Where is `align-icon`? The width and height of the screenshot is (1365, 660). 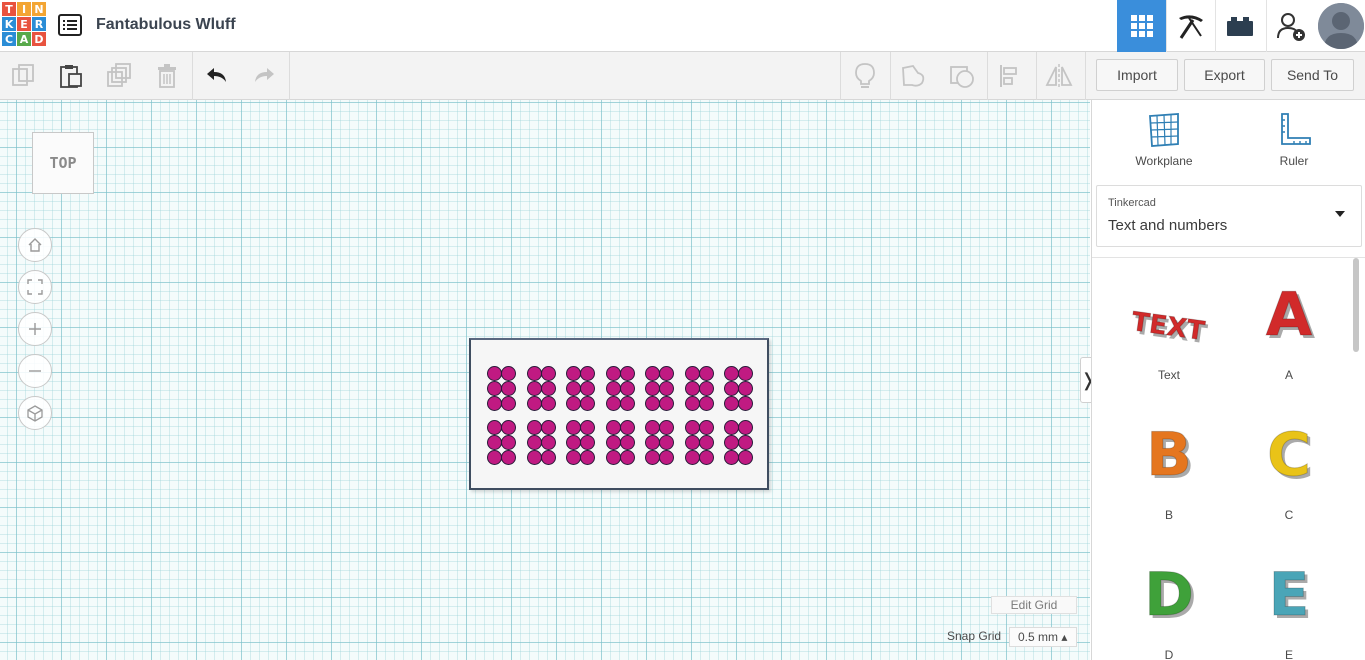 align-icon is located at coordinates (1011, 76).